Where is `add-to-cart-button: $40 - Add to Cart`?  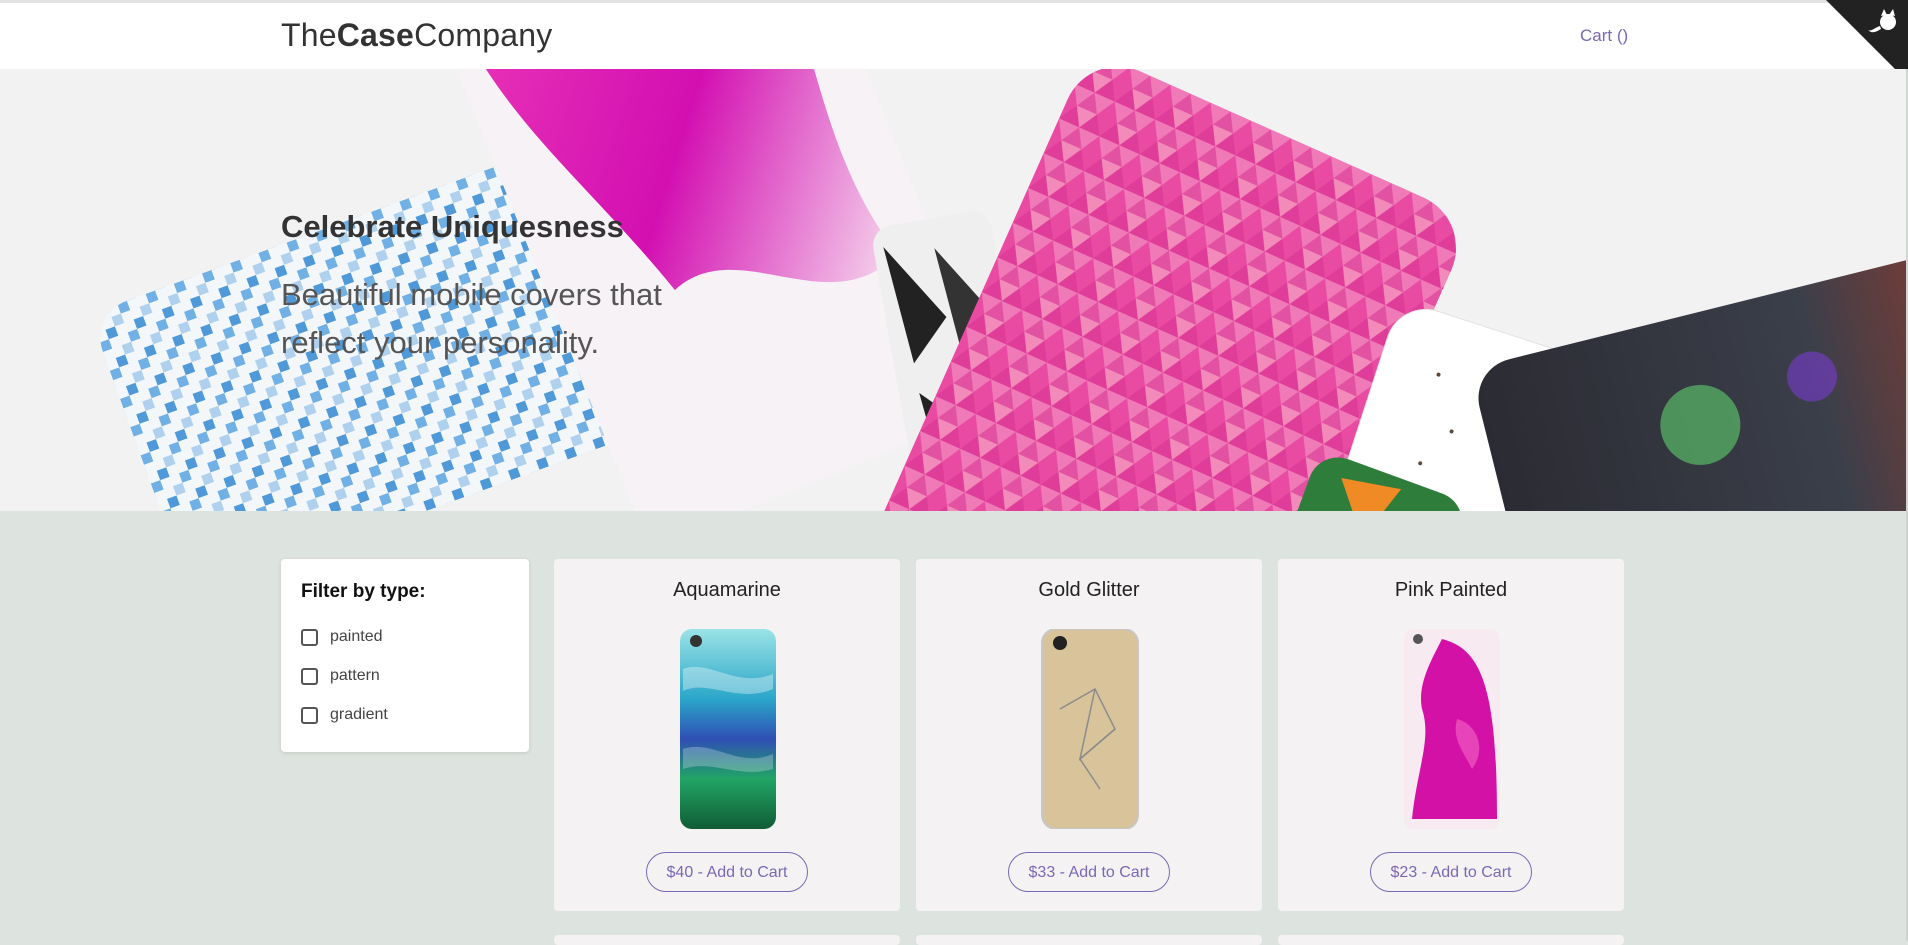 add-to-cart-button: $40 - Add to Cart is located at coordinates (727, 872).